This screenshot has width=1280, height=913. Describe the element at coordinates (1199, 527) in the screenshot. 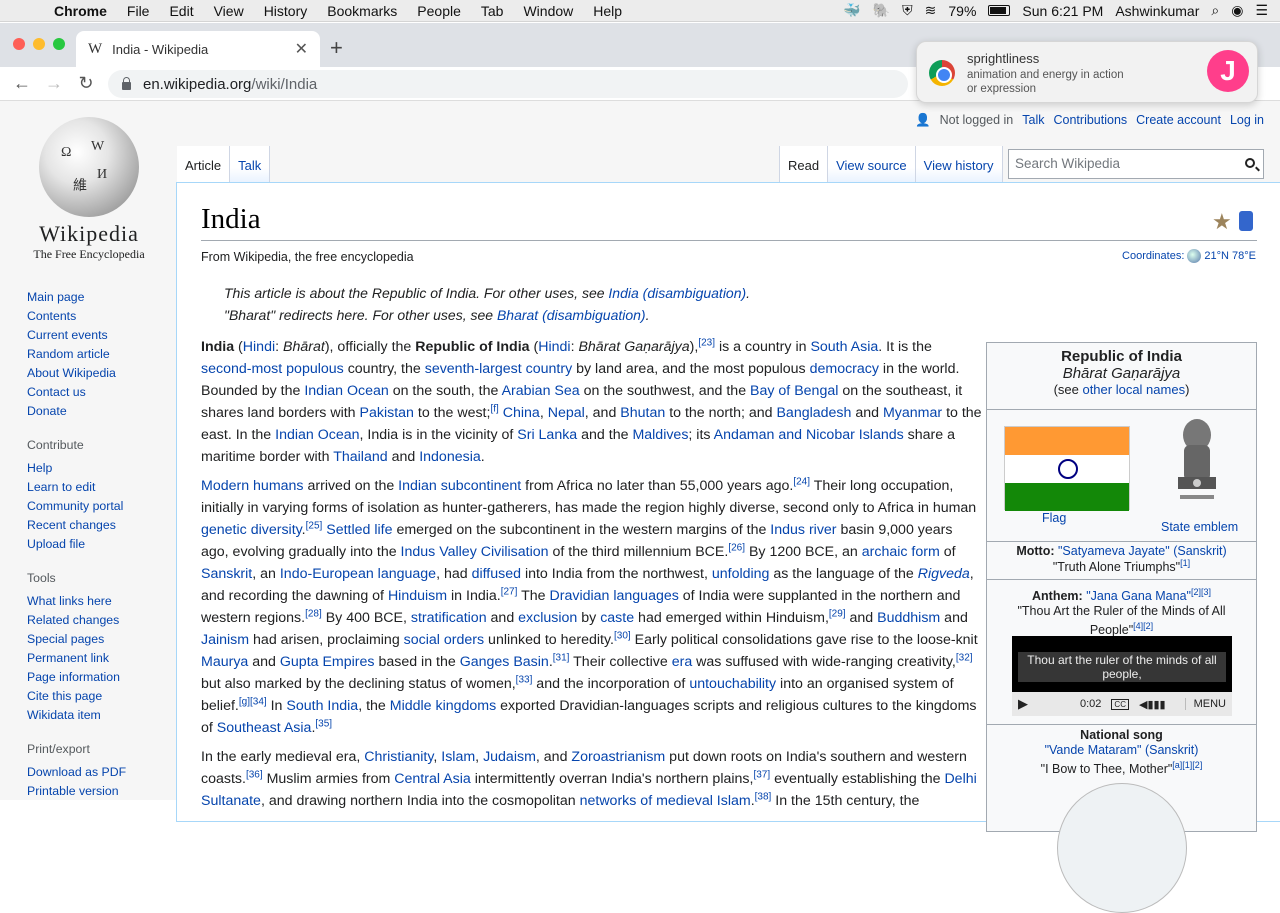

I see `emblem-caption-link: State emblem` at that location.